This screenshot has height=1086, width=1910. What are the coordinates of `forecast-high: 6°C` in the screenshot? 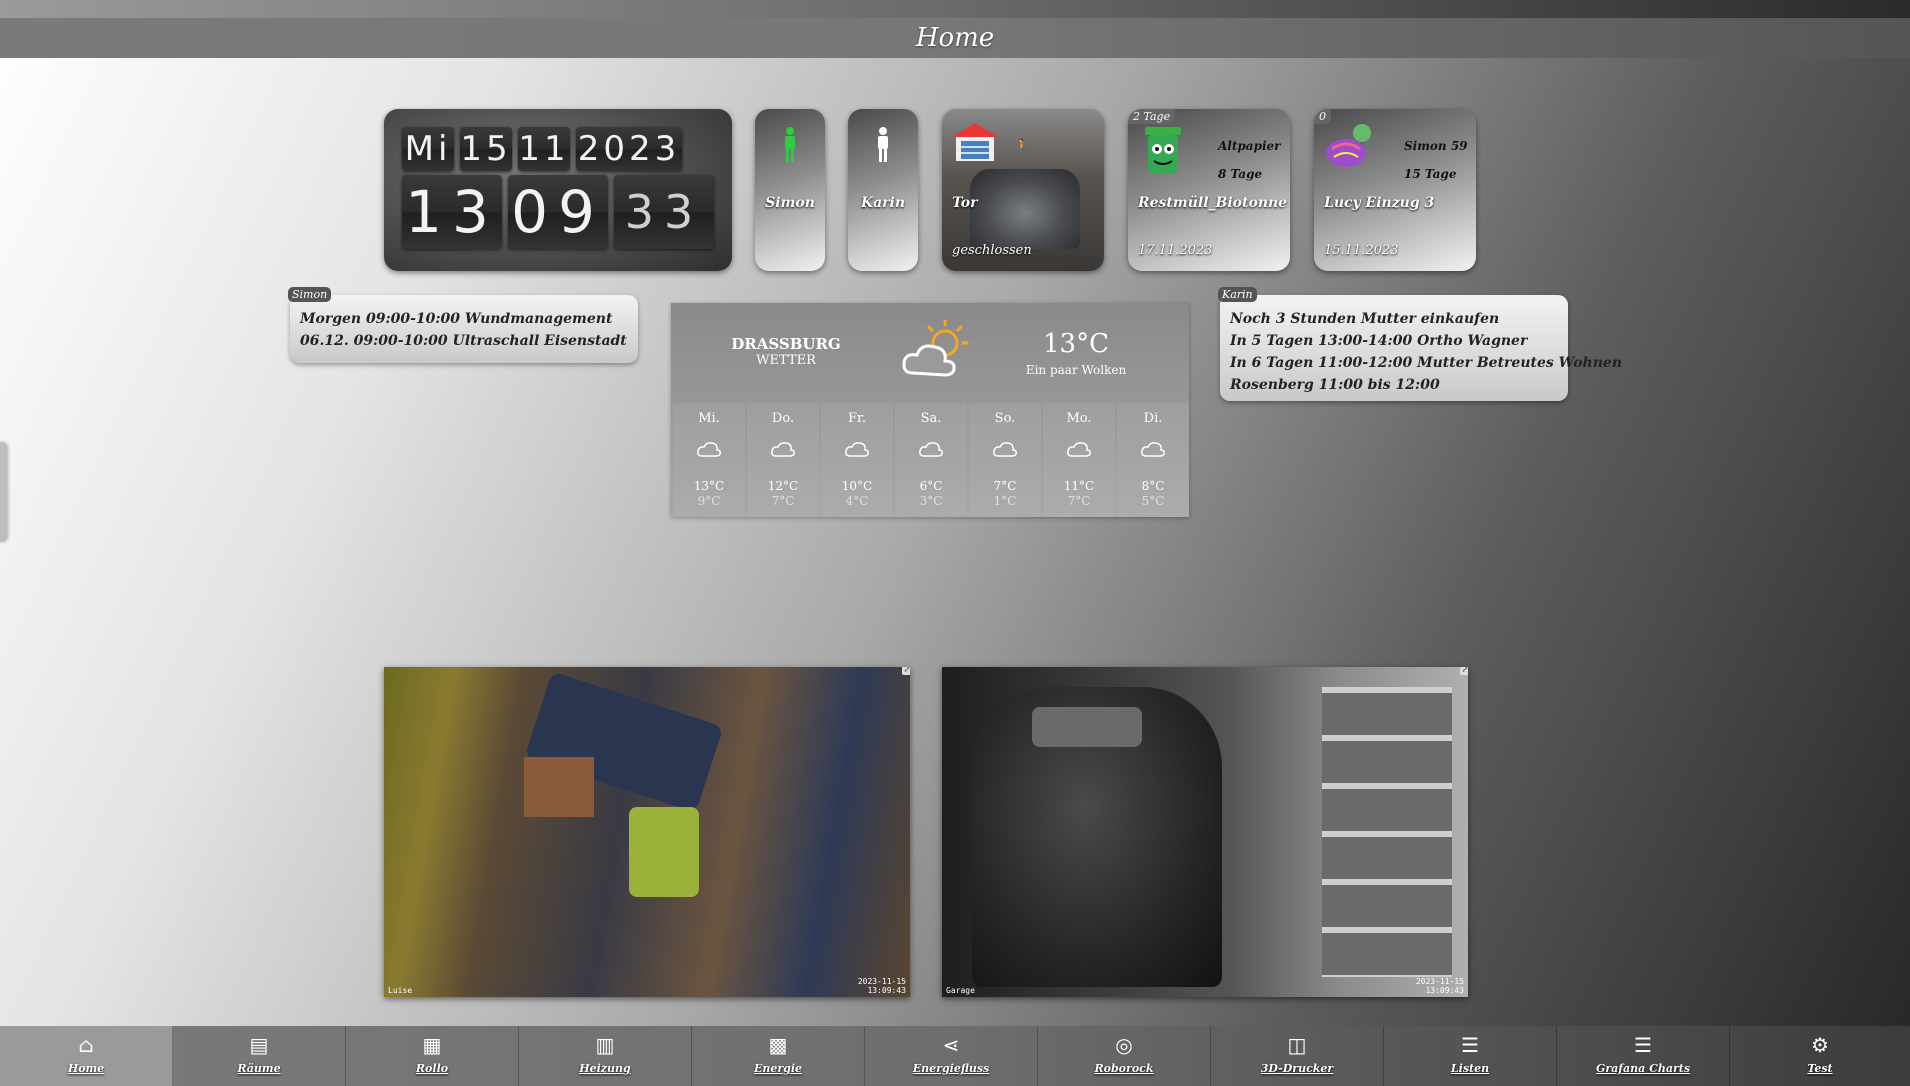 It's located at (931, 486).